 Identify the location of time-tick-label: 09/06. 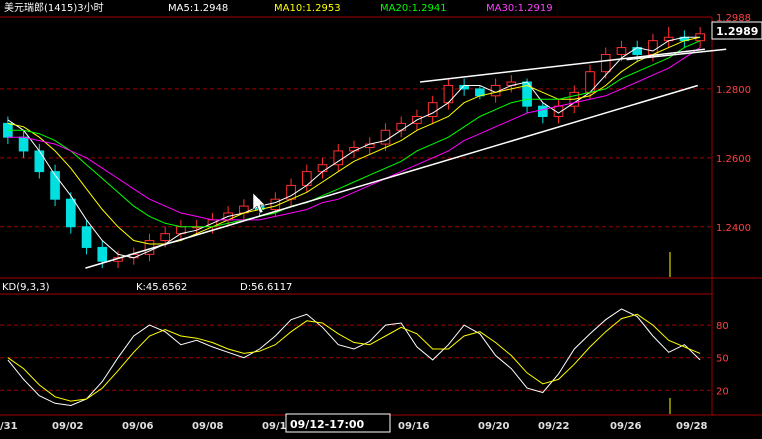
(138, 426).